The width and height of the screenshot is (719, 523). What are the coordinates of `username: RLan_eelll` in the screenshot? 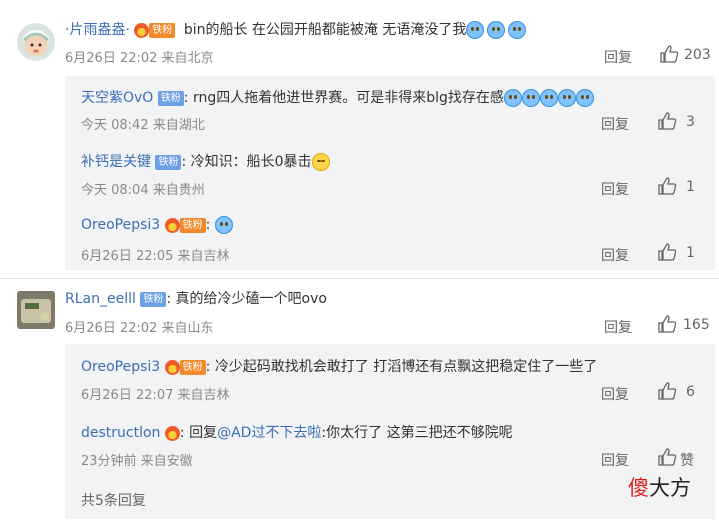 It's located at (100, 299).